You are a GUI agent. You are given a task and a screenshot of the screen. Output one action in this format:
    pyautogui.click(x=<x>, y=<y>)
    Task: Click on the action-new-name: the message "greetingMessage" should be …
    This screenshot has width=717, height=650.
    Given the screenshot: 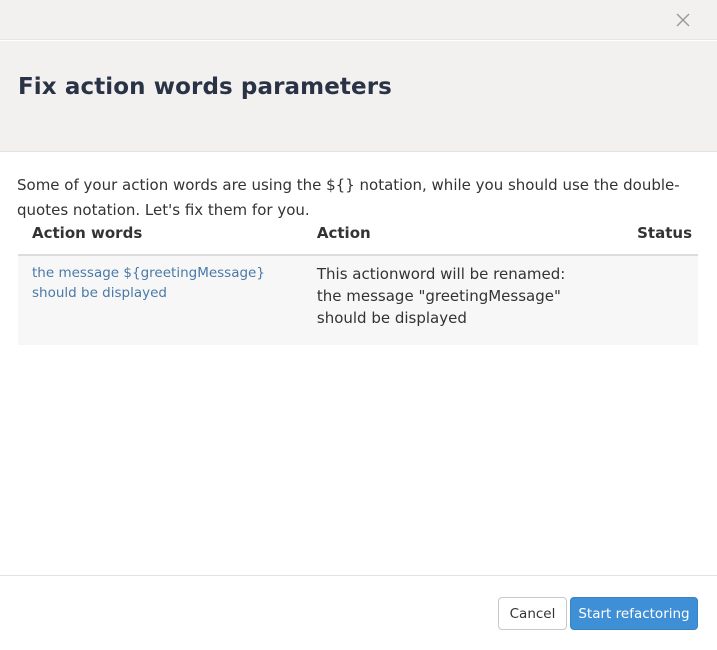 What is the action you would take?
    pyautogui.click(x=438, y=307)
    